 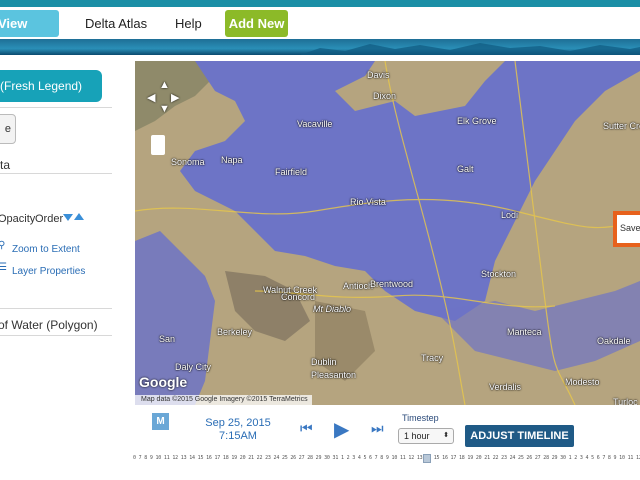 What do you see at coordinates (18, 219) in the screenshot?
I see `opacity-label: Opacity` at bounding box center [18, 219].